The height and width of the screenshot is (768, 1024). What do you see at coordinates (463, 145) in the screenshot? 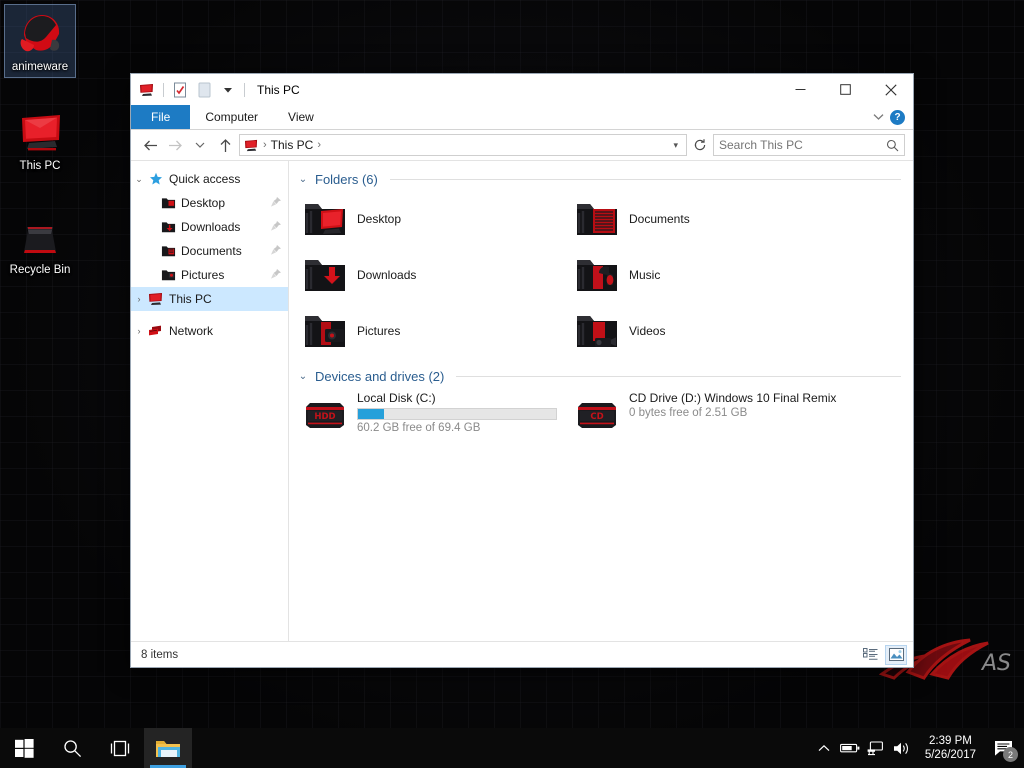
I see `address-bar: › This PC › ▾` at bounding box center [463, 145].